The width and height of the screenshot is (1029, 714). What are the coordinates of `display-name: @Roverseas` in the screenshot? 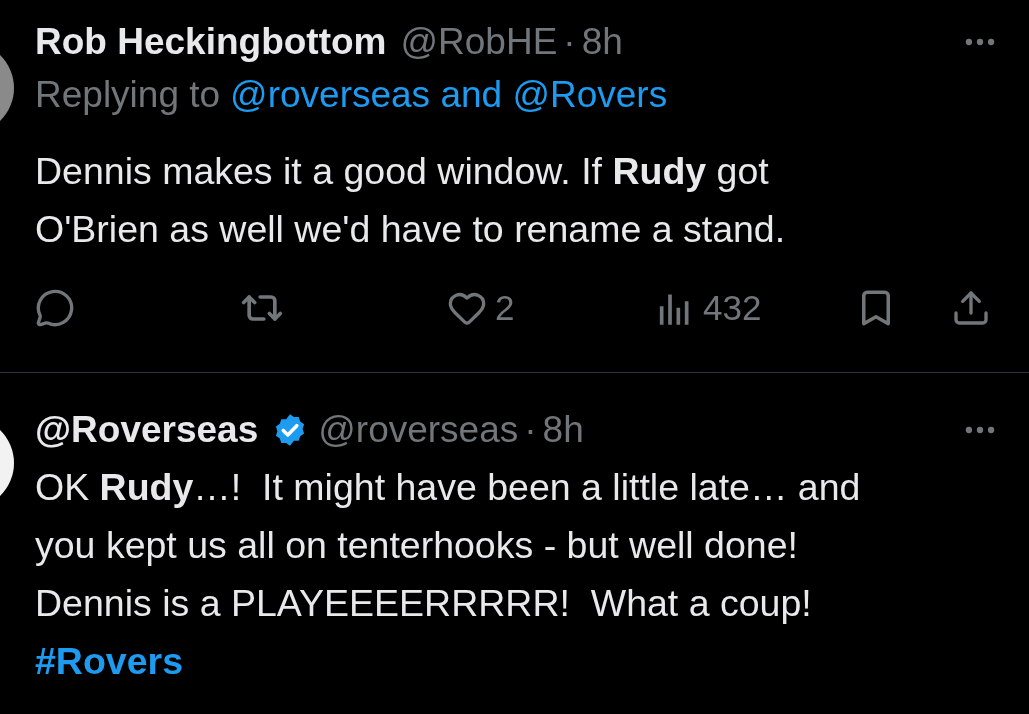 It's located at (147, 430).